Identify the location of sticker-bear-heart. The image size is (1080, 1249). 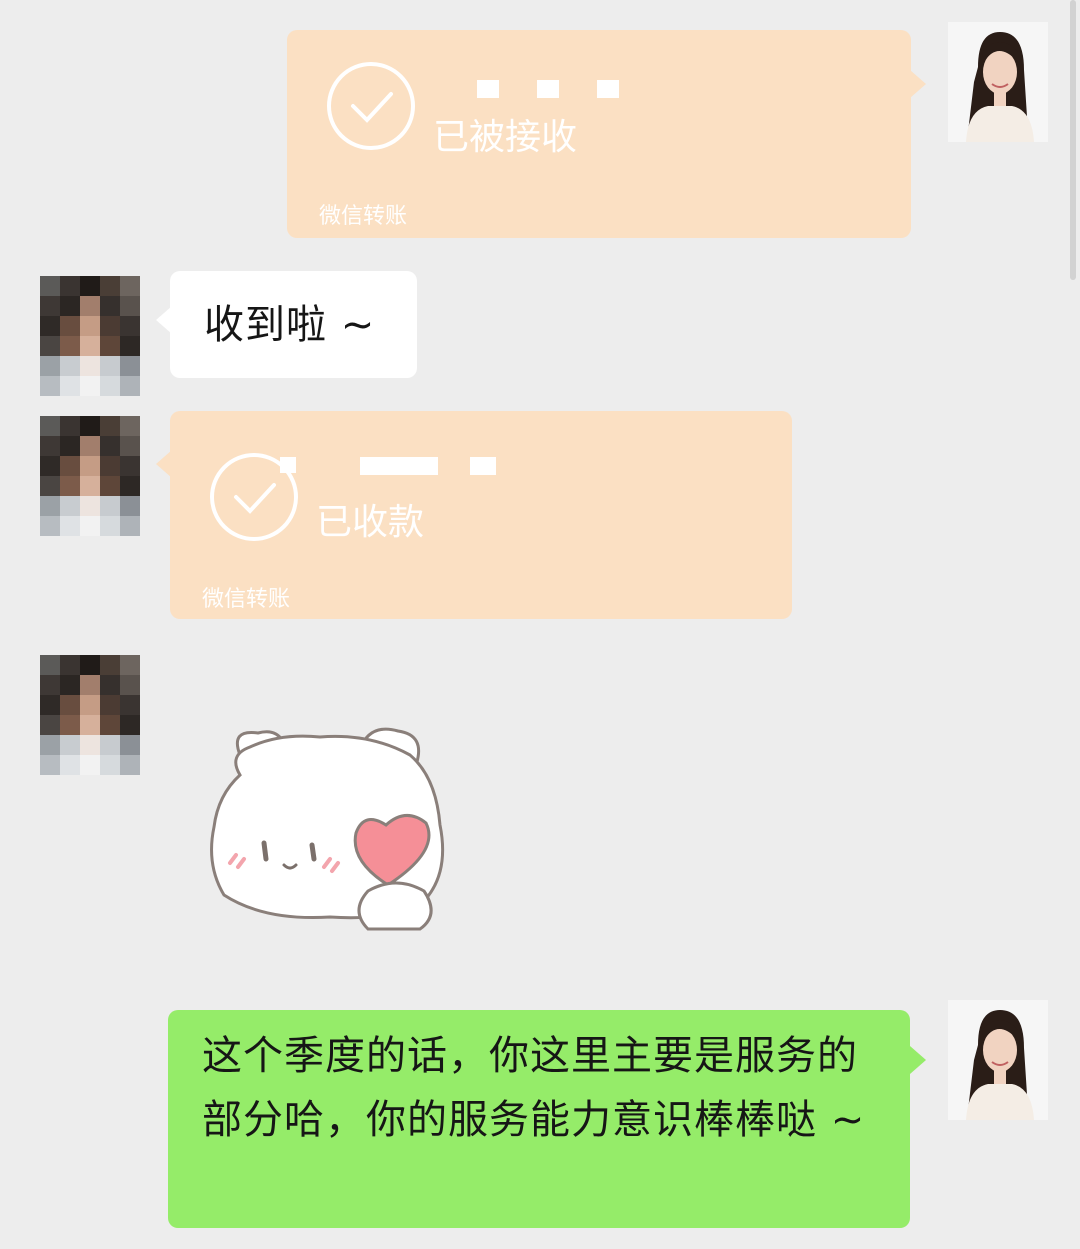
(330, 827).